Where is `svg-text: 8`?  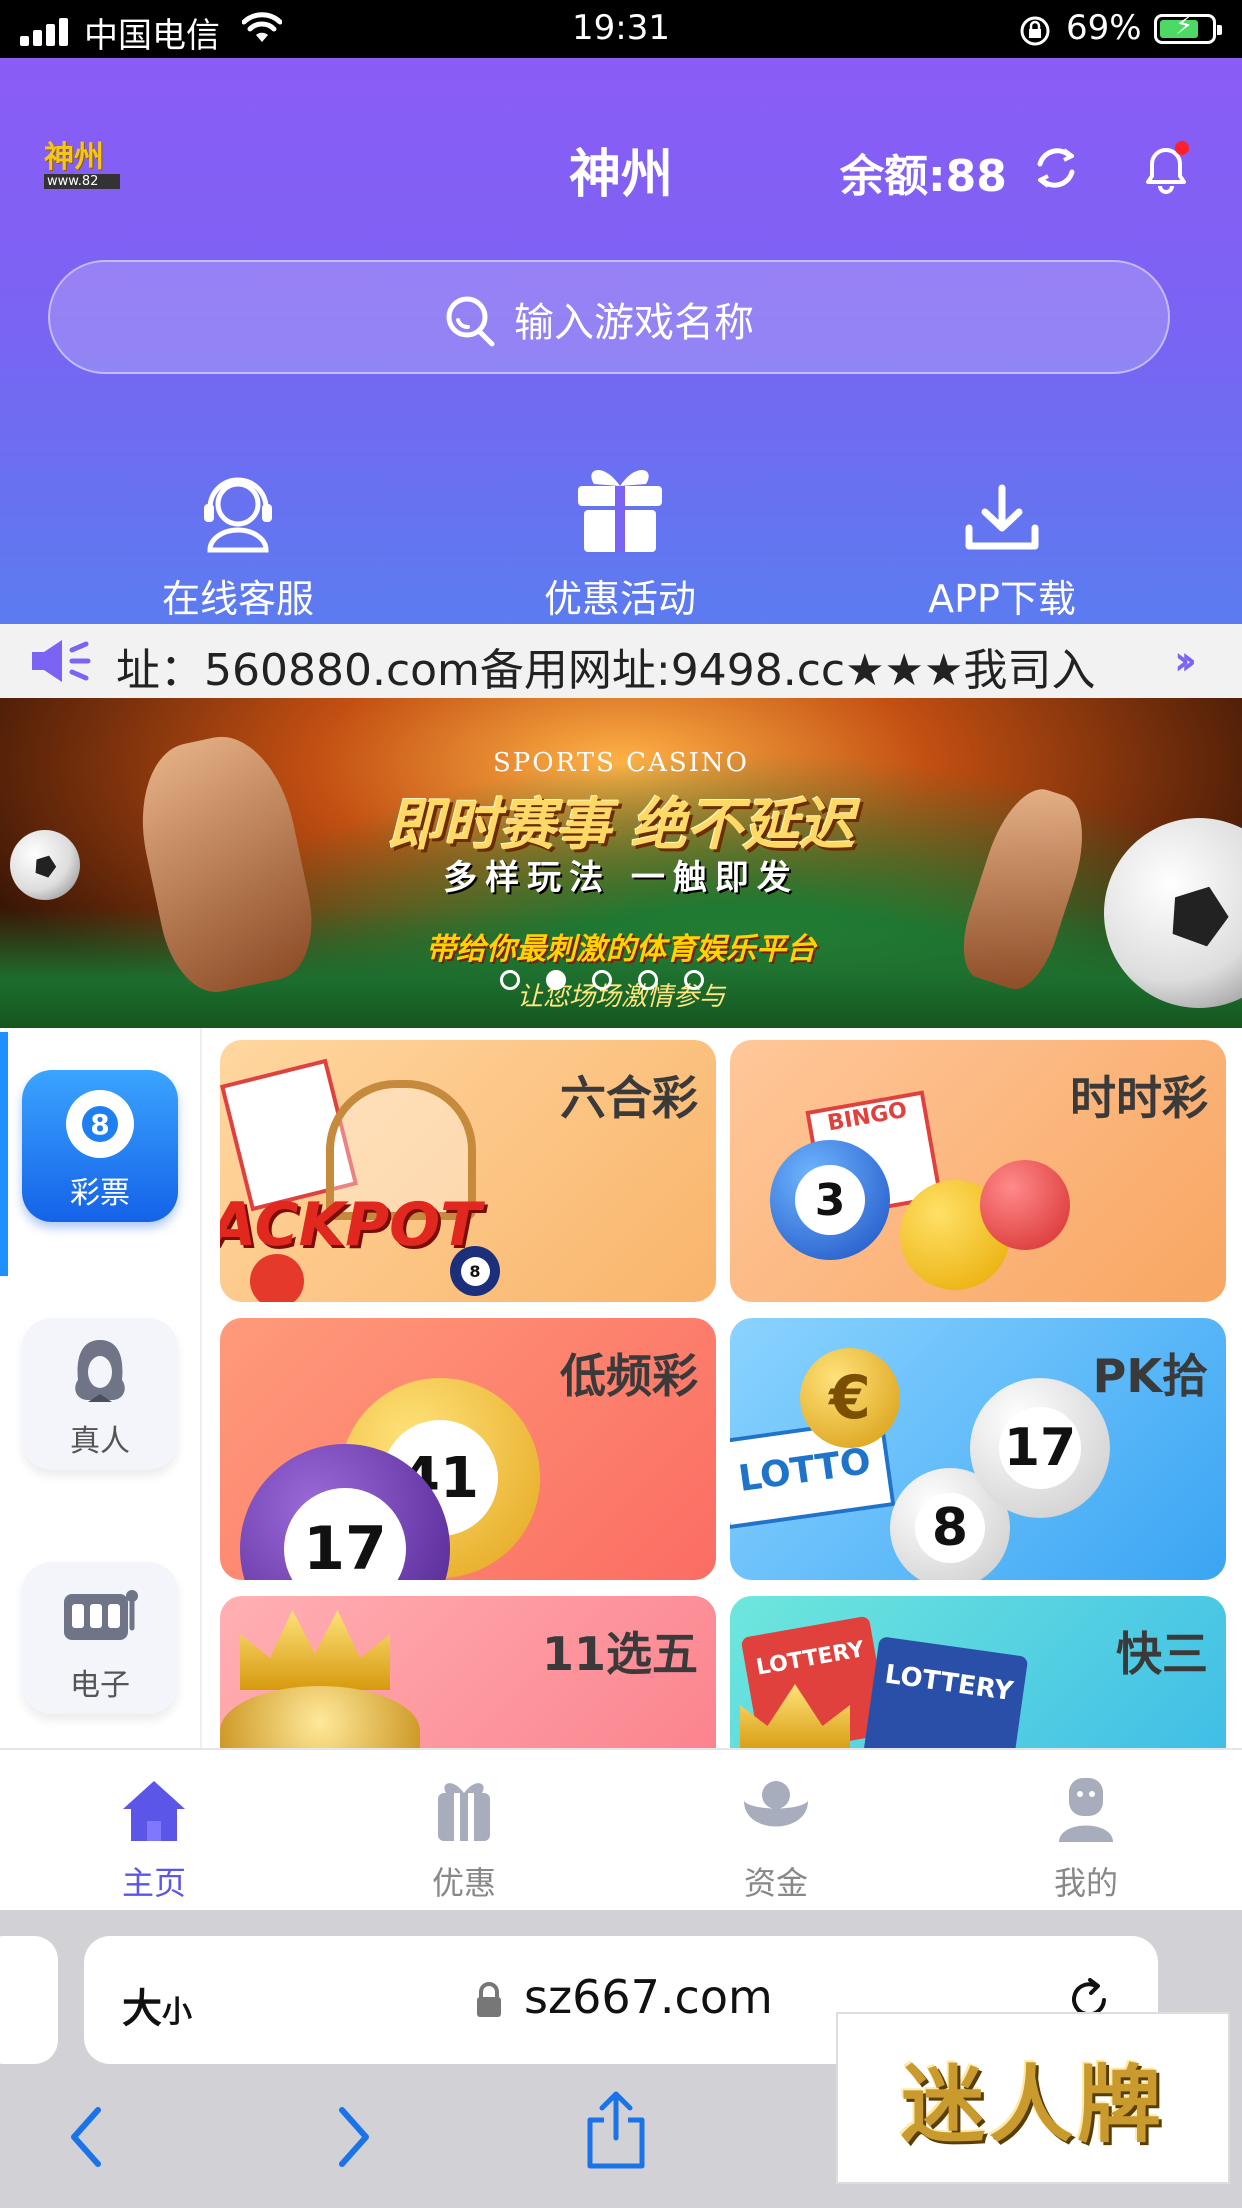 svg-text: 8 is located at coordinates (99, 1124).